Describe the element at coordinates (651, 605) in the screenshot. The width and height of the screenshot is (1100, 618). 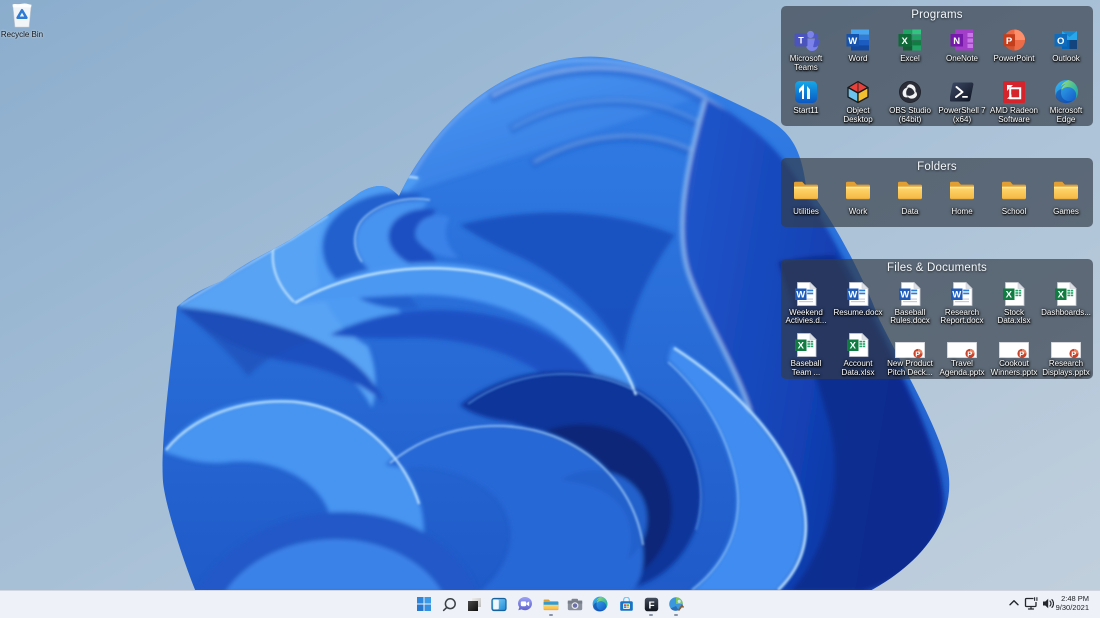
I see `svg-text: F` at that location.